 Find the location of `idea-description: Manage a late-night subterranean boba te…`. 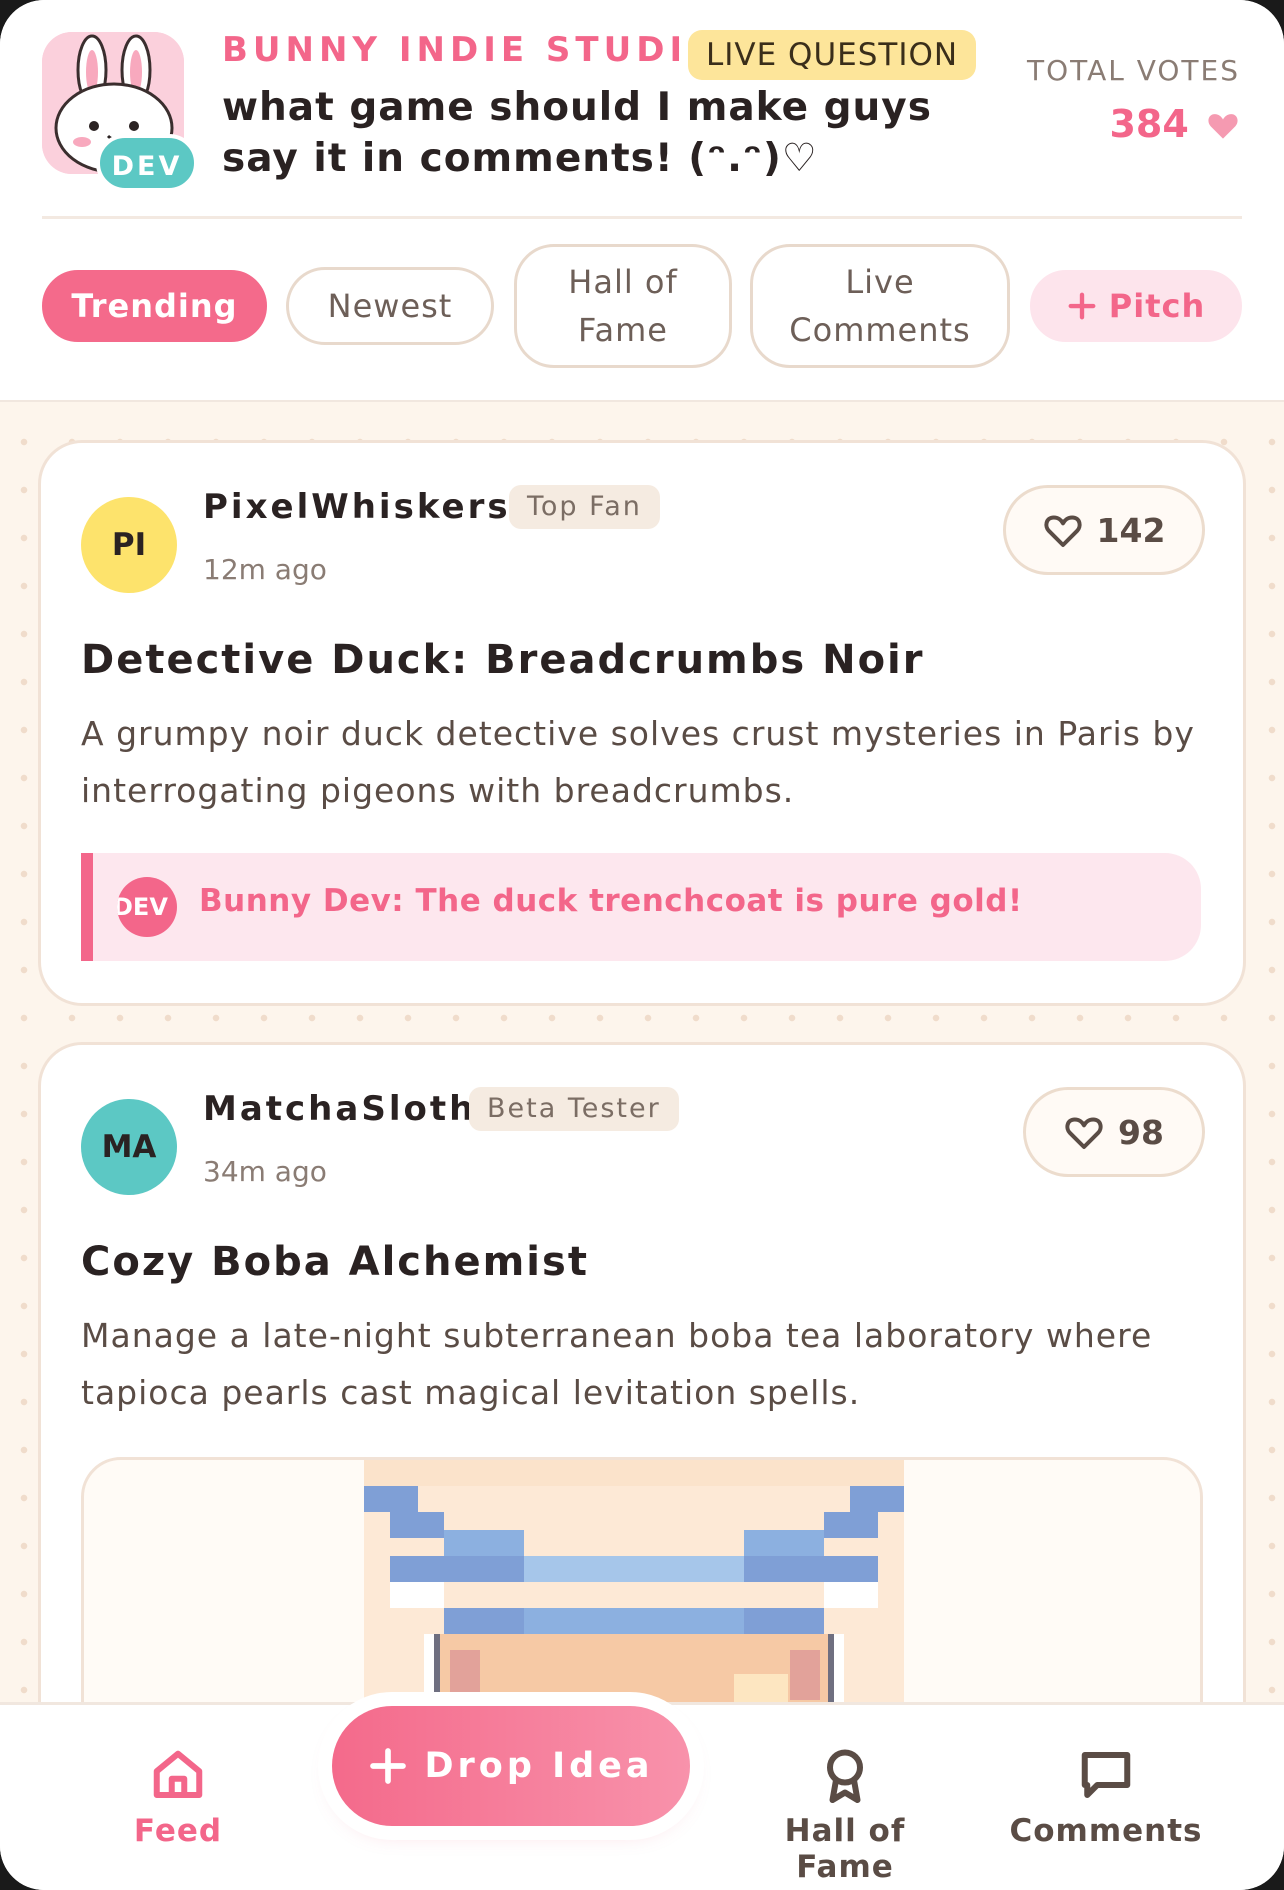

idea-description: Manage a late-night subterranean boba te… is located at coordinates (617, 1364).